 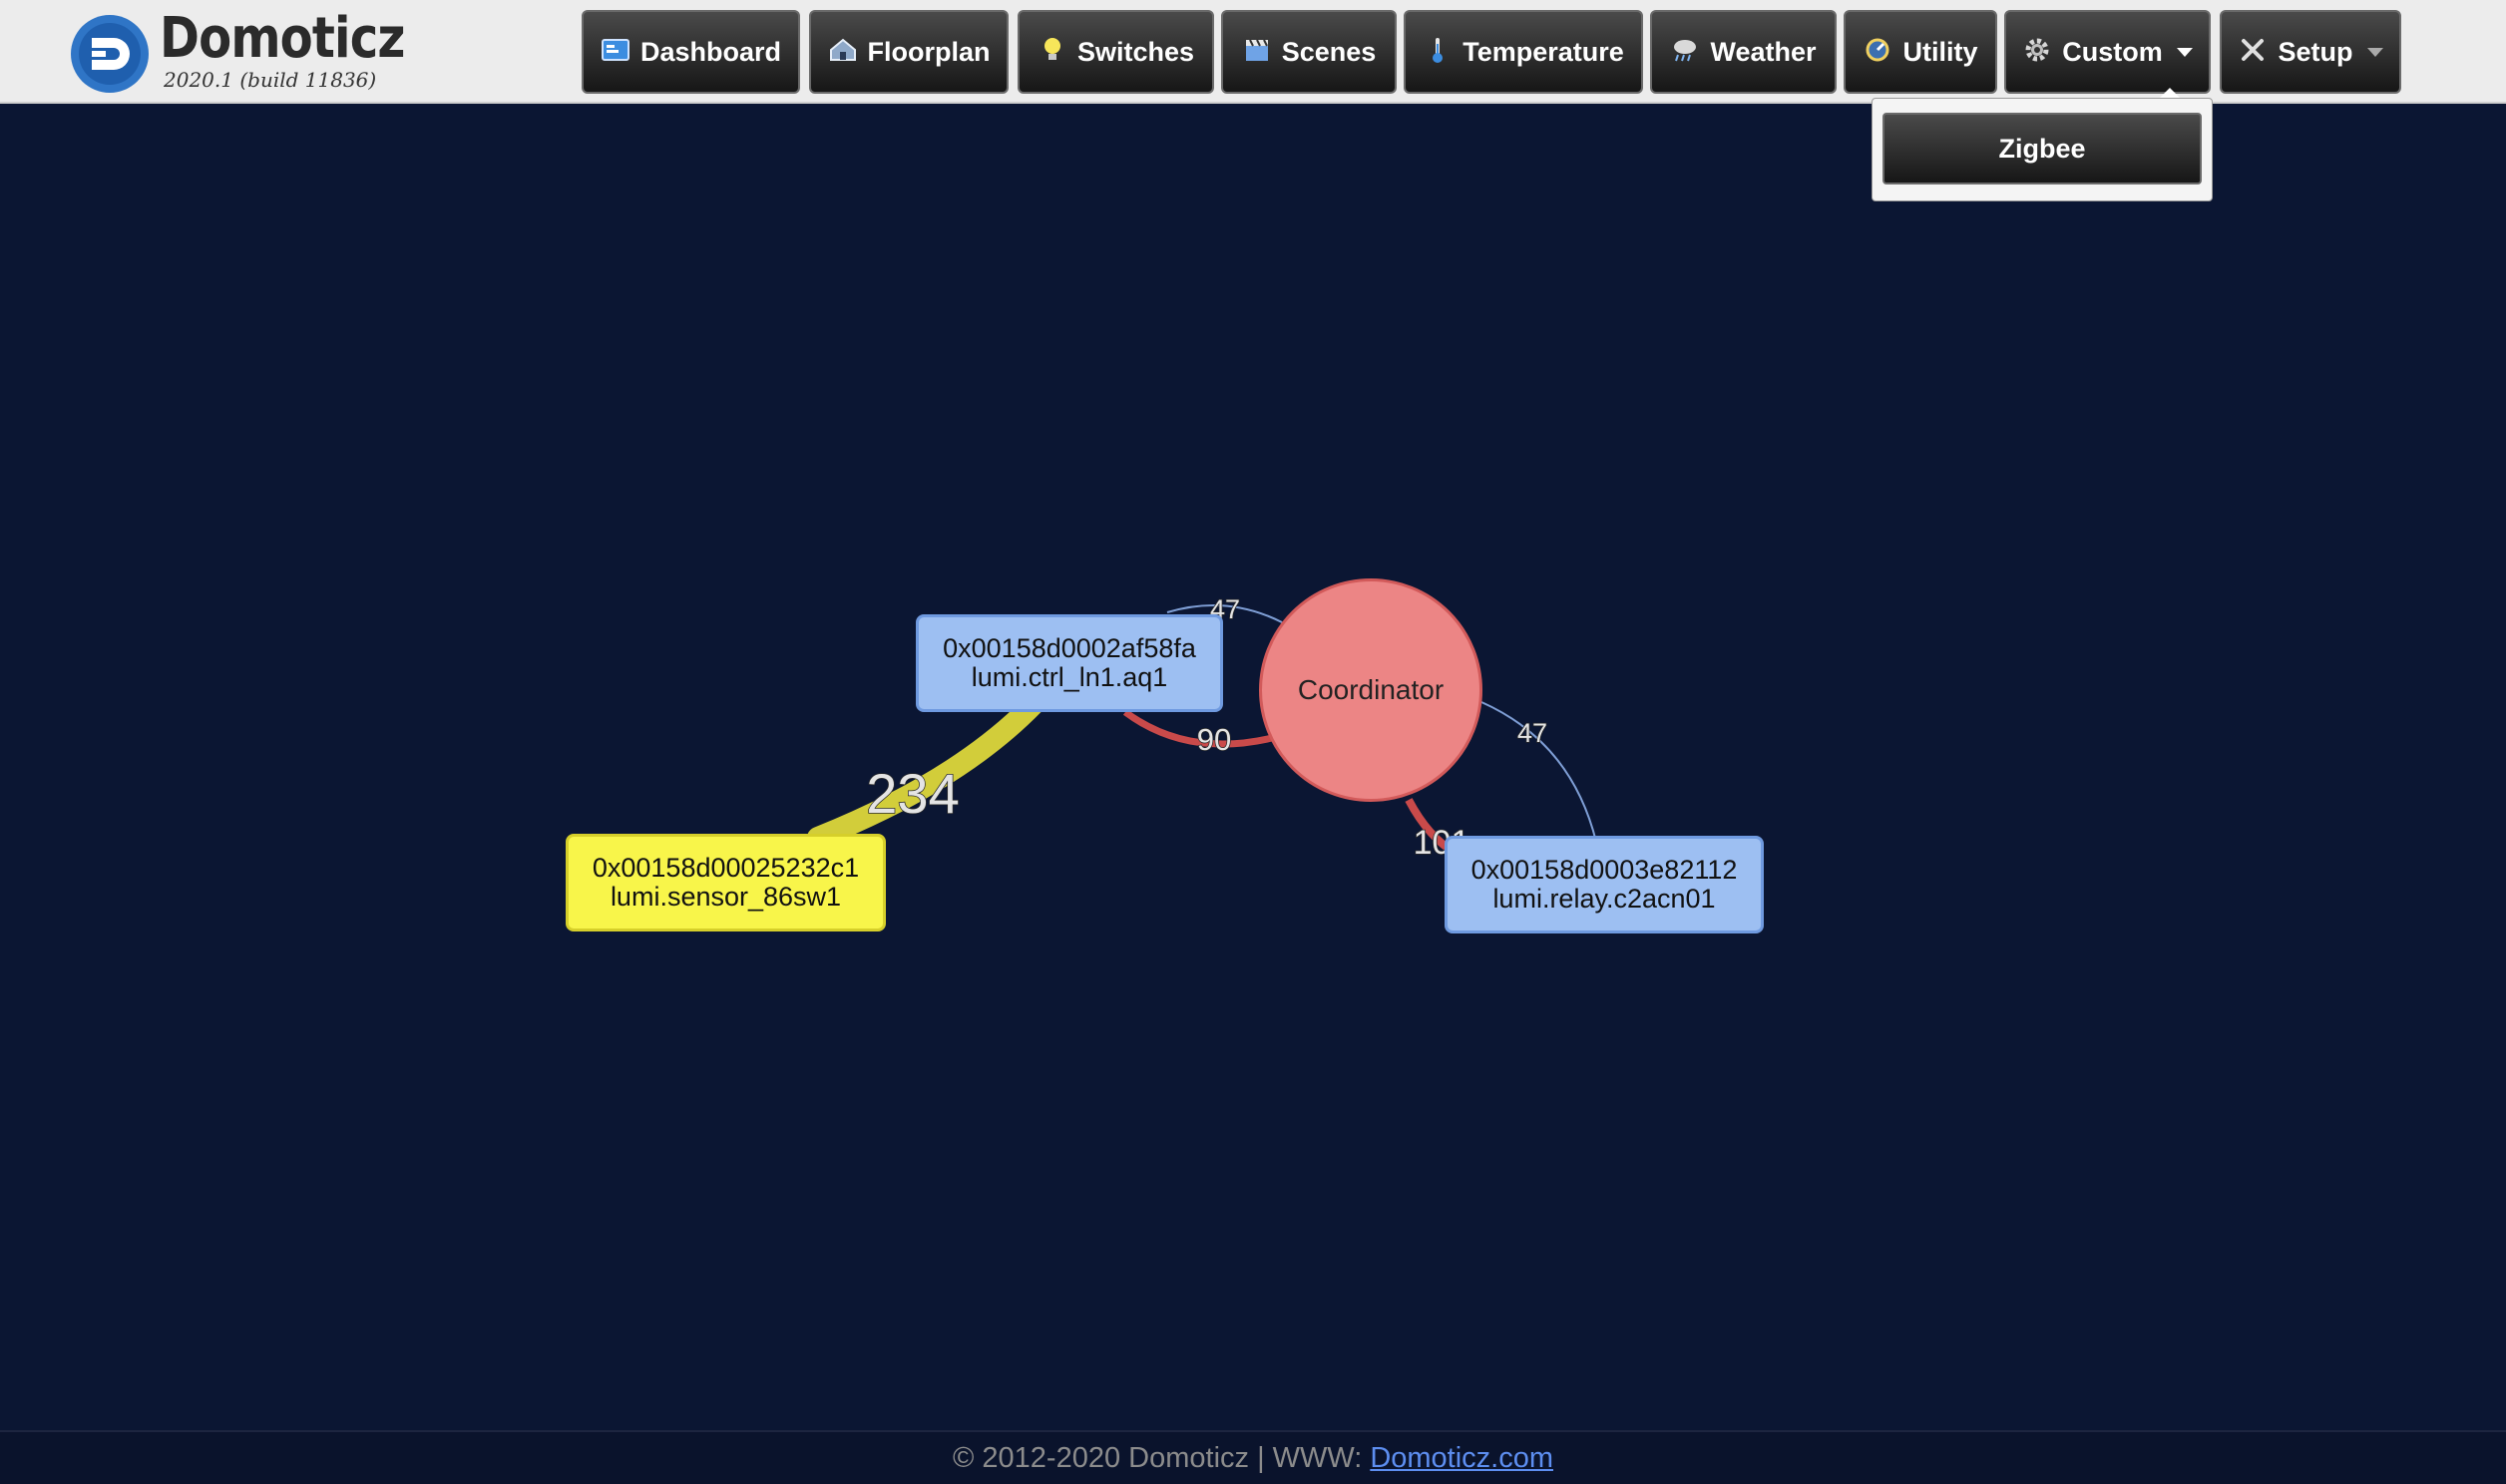 What do you see at coordinates (2253, 52) in the screenshot?
I see `tools-icon` at bounding box center [2253, 52].